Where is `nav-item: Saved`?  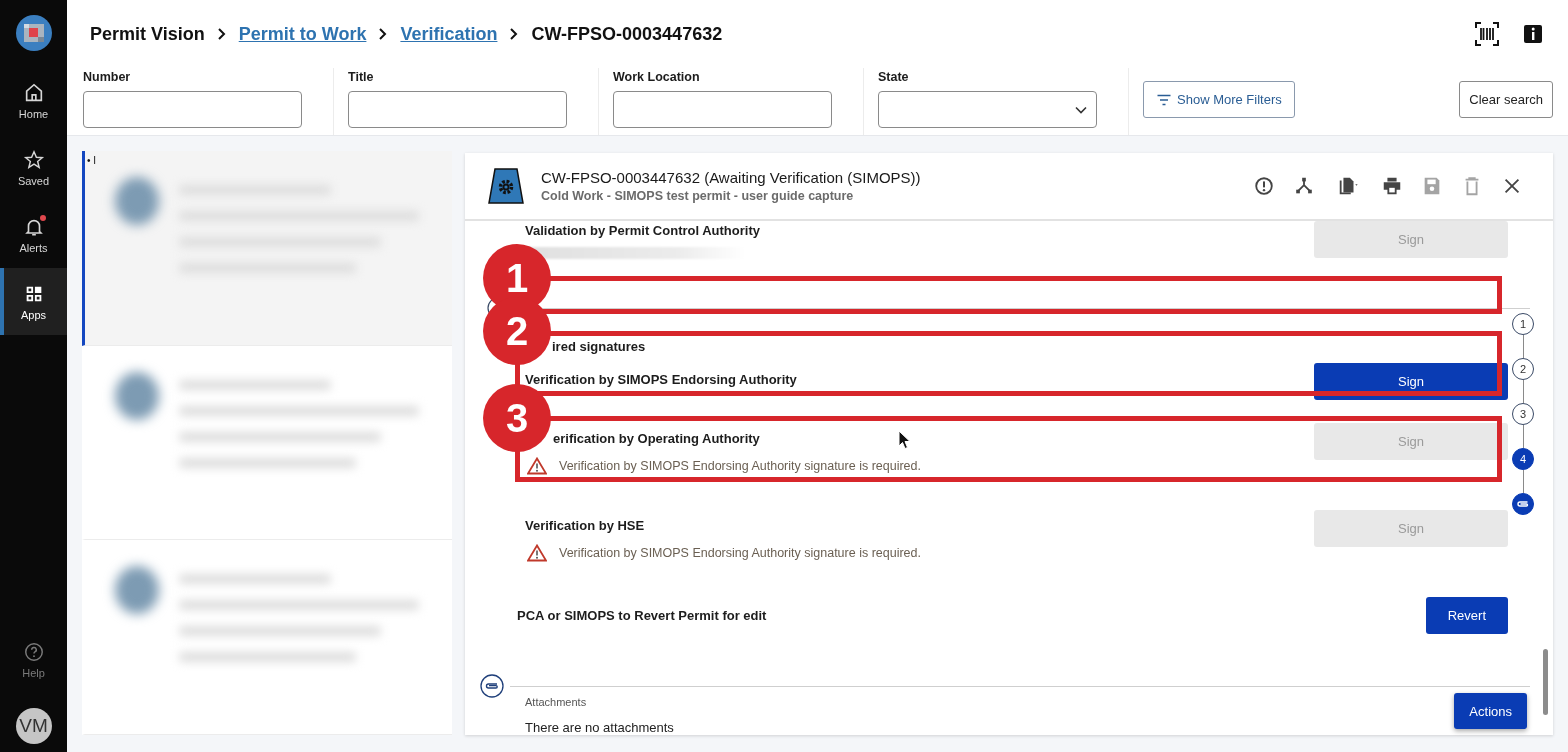 nav-item: Saved is located at coordinates (33, 167).